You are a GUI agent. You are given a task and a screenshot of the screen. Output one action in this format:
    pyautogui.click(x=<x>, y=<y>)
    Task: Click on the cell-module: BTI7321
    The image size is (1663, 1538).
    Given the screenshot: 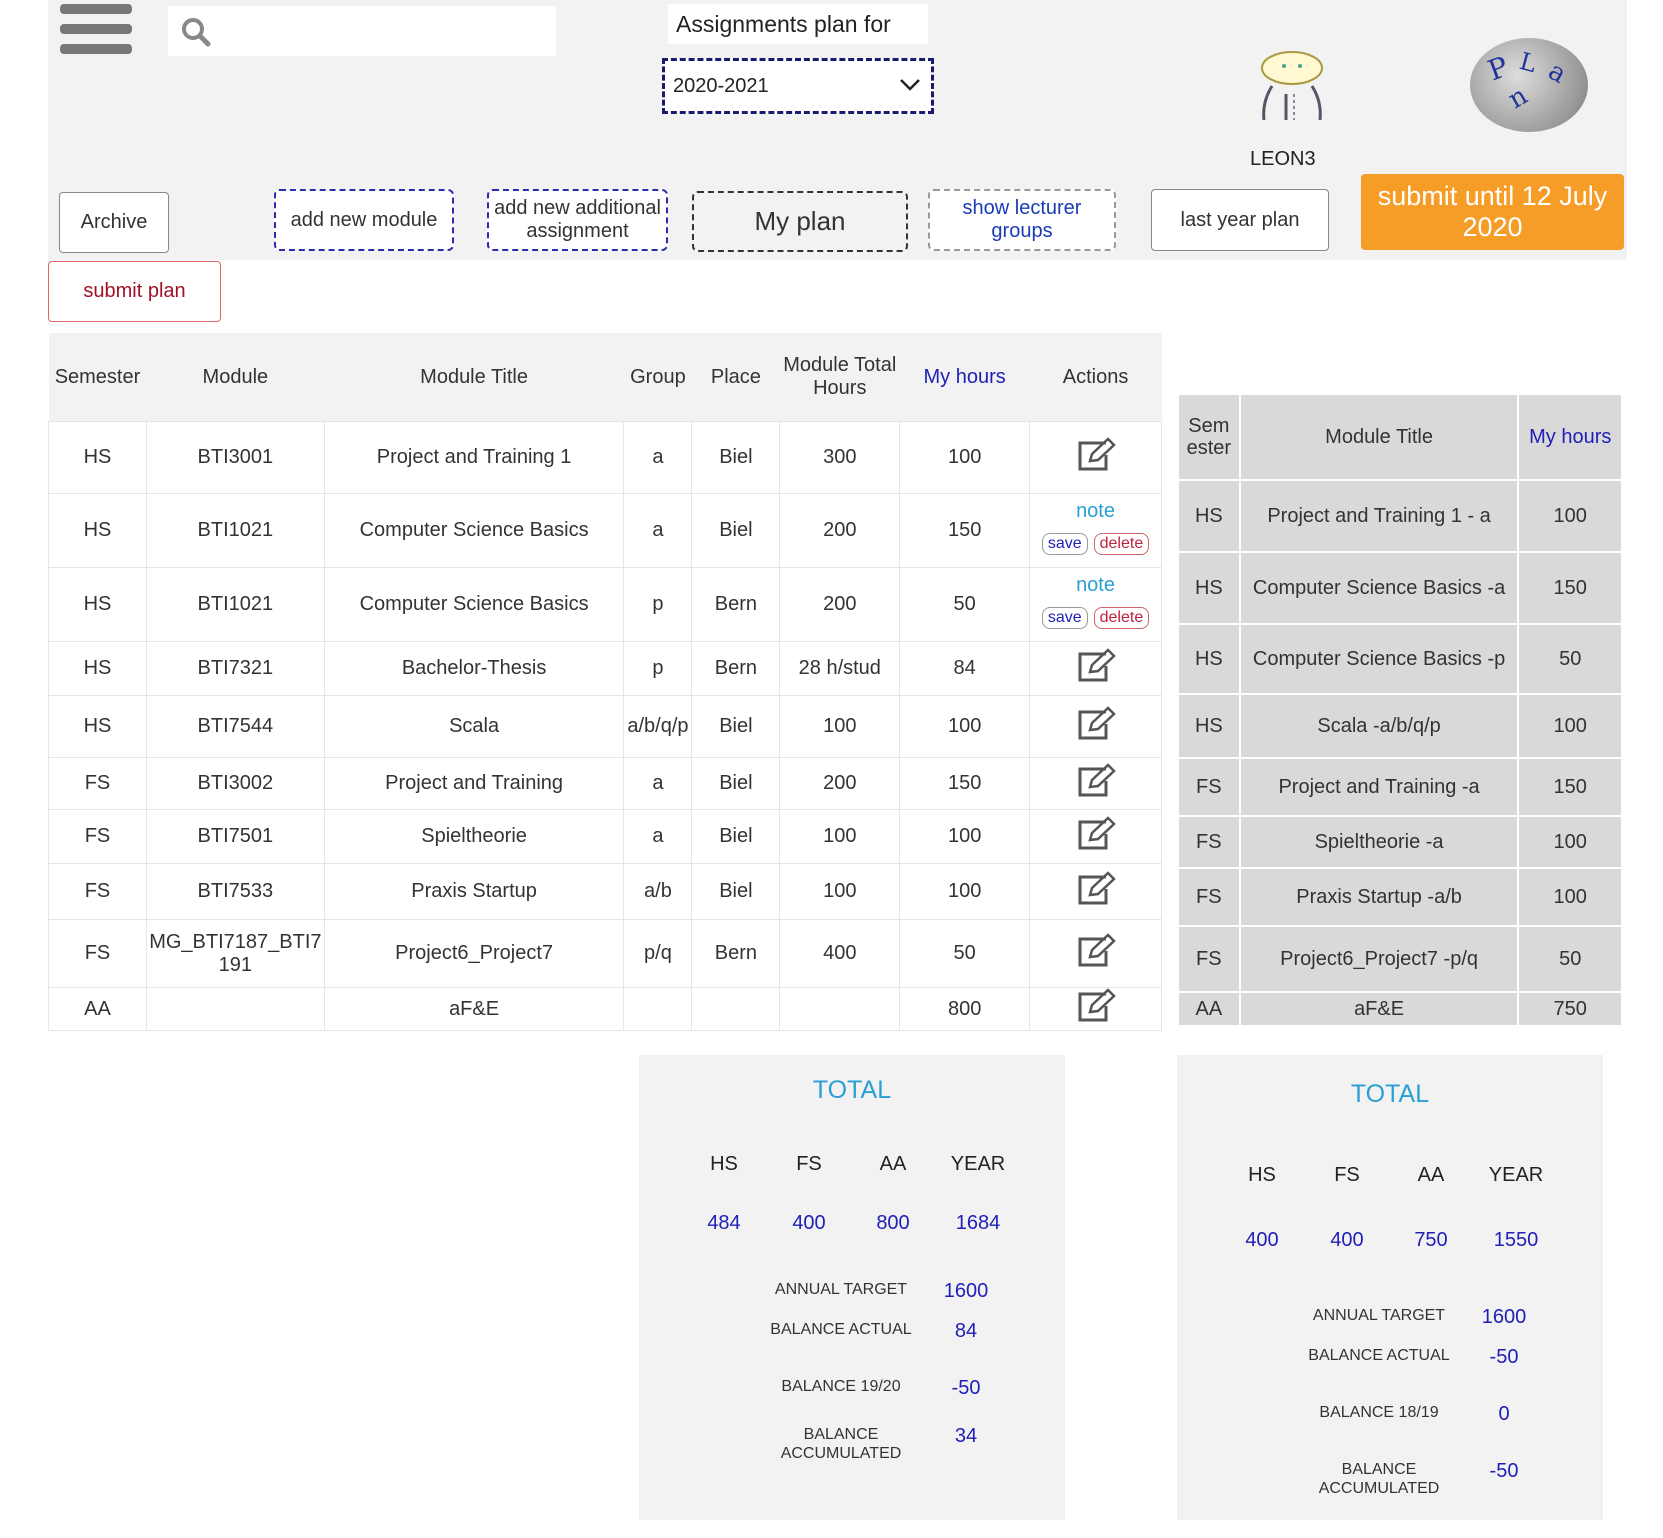 What is the action you would take?
    pyautogui.click(x=235, y=668)
    